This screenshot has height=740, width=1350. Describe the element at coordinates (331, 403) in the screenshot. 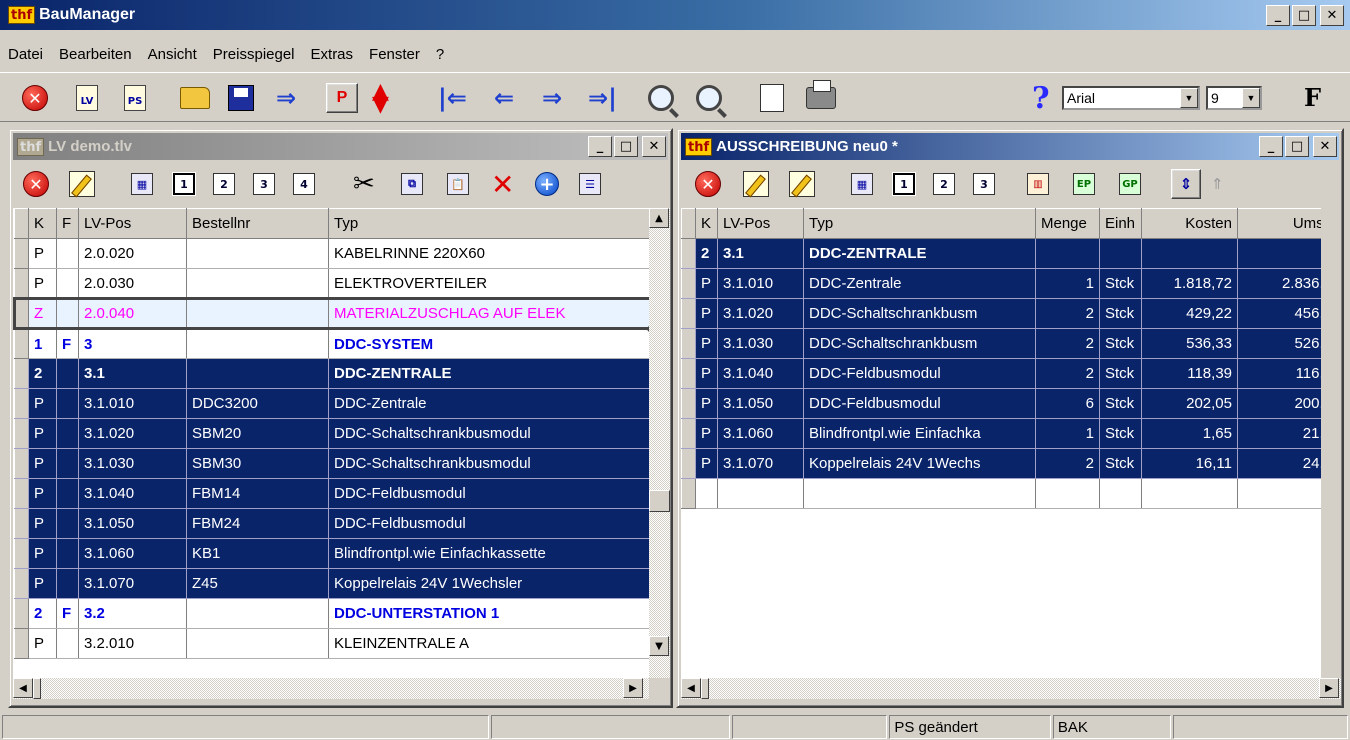

I see `lv-row: P 3.1.010 DDC3200 DDC-Zentrale` at that location.